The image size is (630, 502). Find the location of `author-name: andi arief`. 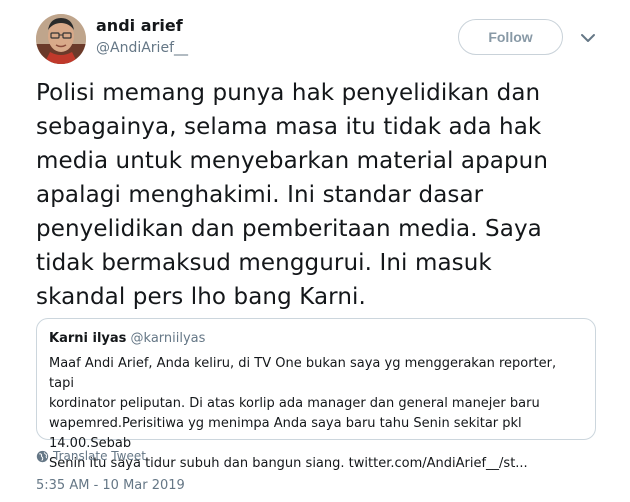

author-name: andi arief is located at coordinates (139, 25).